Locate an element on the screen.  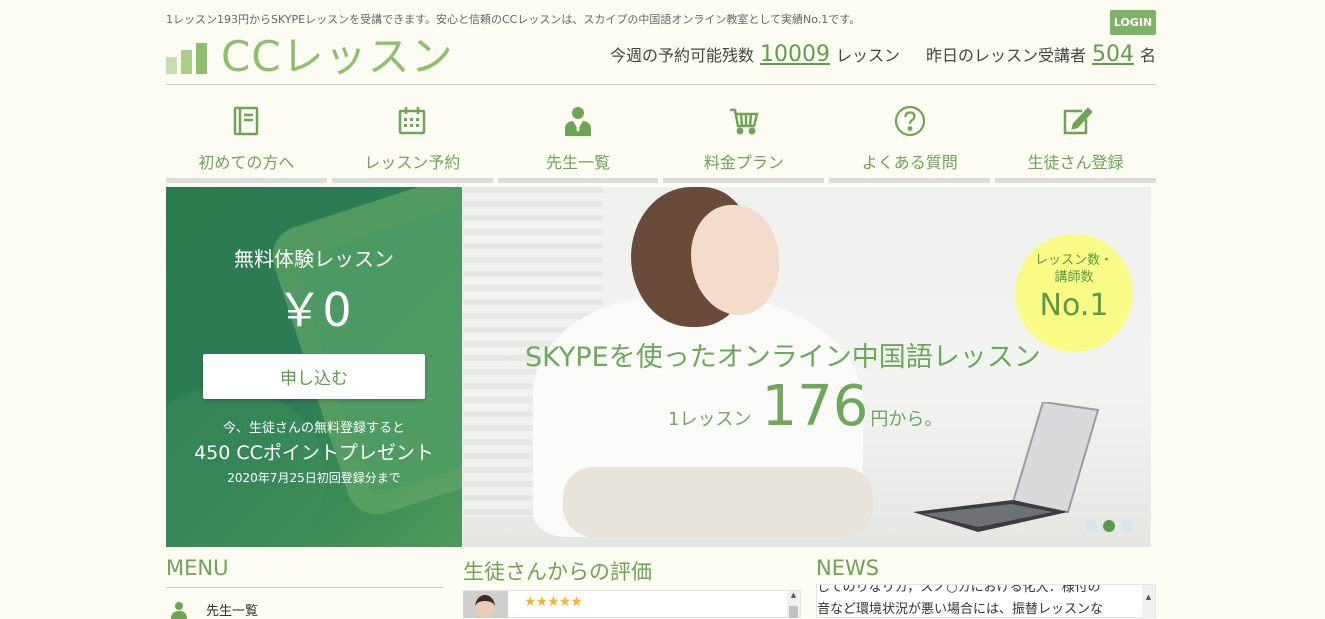
nav-label: 生徒さん登録 is located at coordinates (1075, 162).